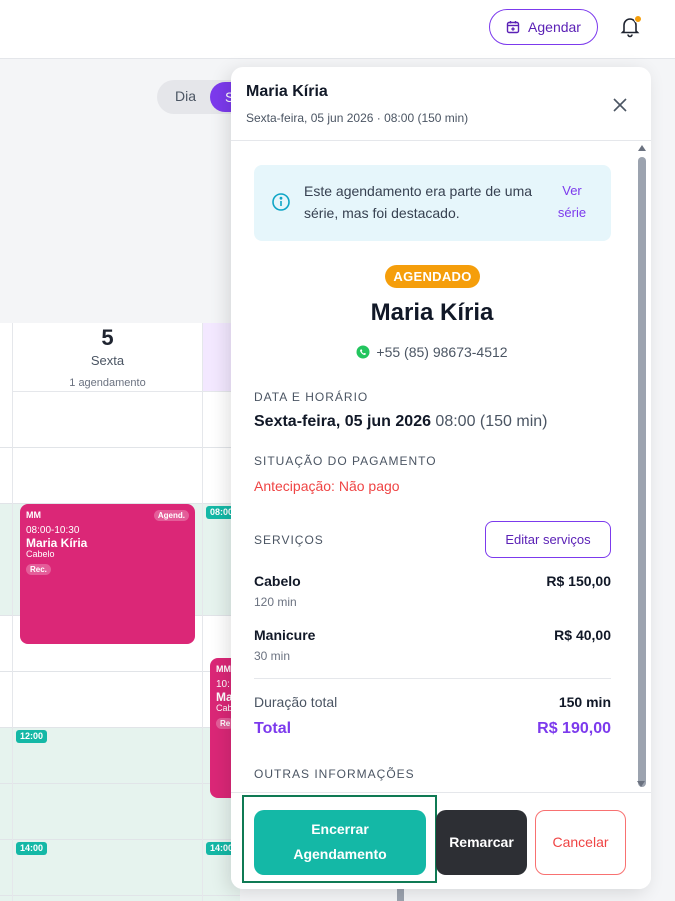 The image size is (675, 901). I want to click on event-client-name: Maria Kíria, so click(57, 543).